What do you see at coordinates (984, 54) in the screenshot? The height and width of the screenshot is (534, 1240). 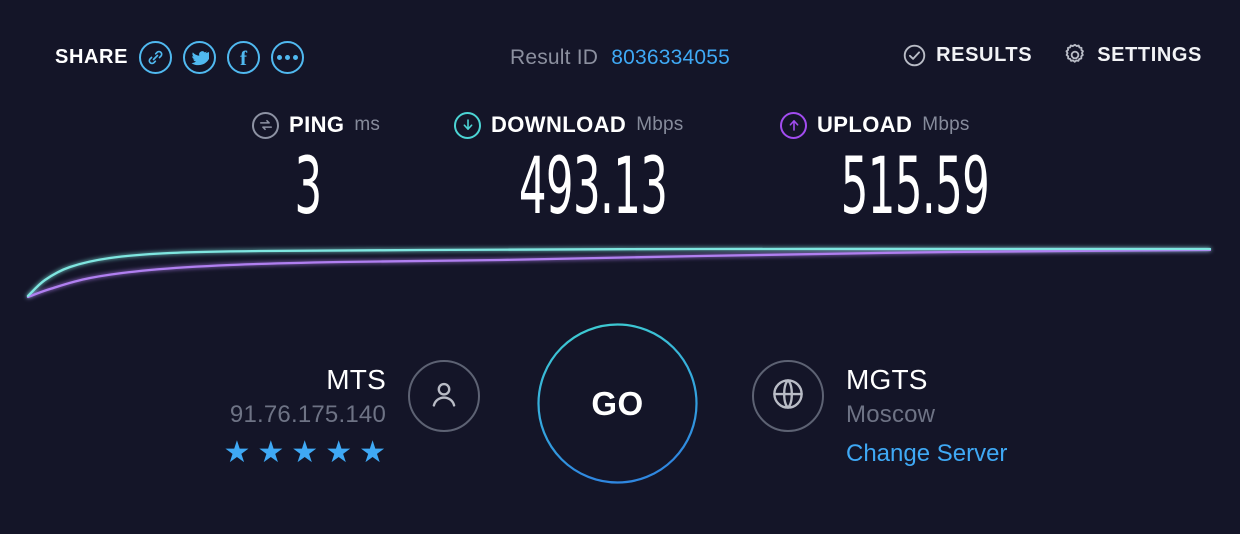 I see `results-label: RESULTS` at bounding box center [984, 54].